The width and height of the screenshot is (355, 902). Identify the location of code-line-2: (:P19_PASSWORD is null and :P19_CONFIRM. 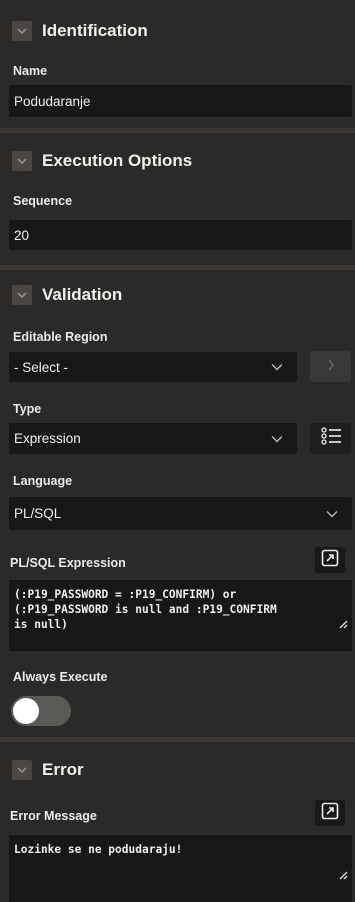
(145, 609).